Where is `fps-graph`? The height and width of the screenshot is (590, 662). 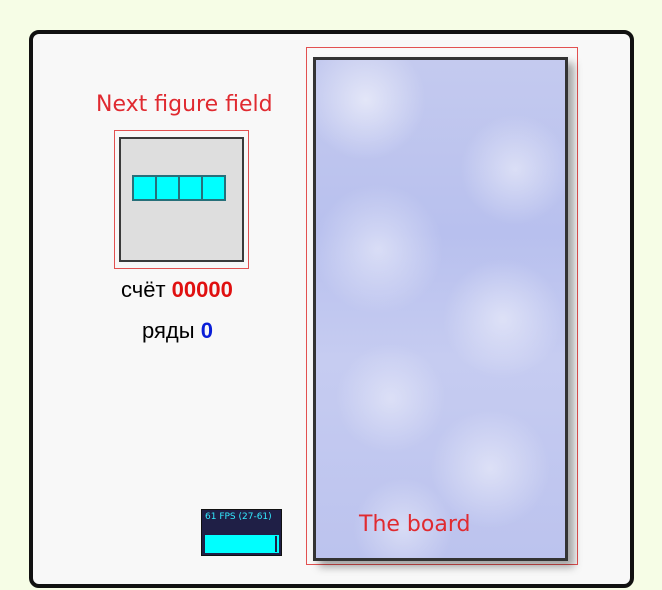 fps-graph is located at coordinates (242, 544).